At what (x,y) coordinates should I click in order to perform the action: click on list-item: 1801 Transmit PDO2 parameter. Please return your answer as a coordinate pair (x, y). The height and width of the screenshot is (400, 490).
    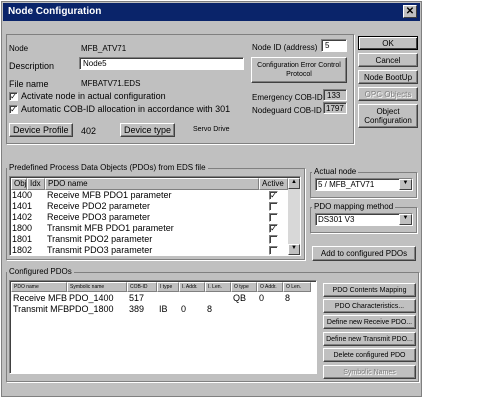
    Looking at the image, I should click on (149, 239).